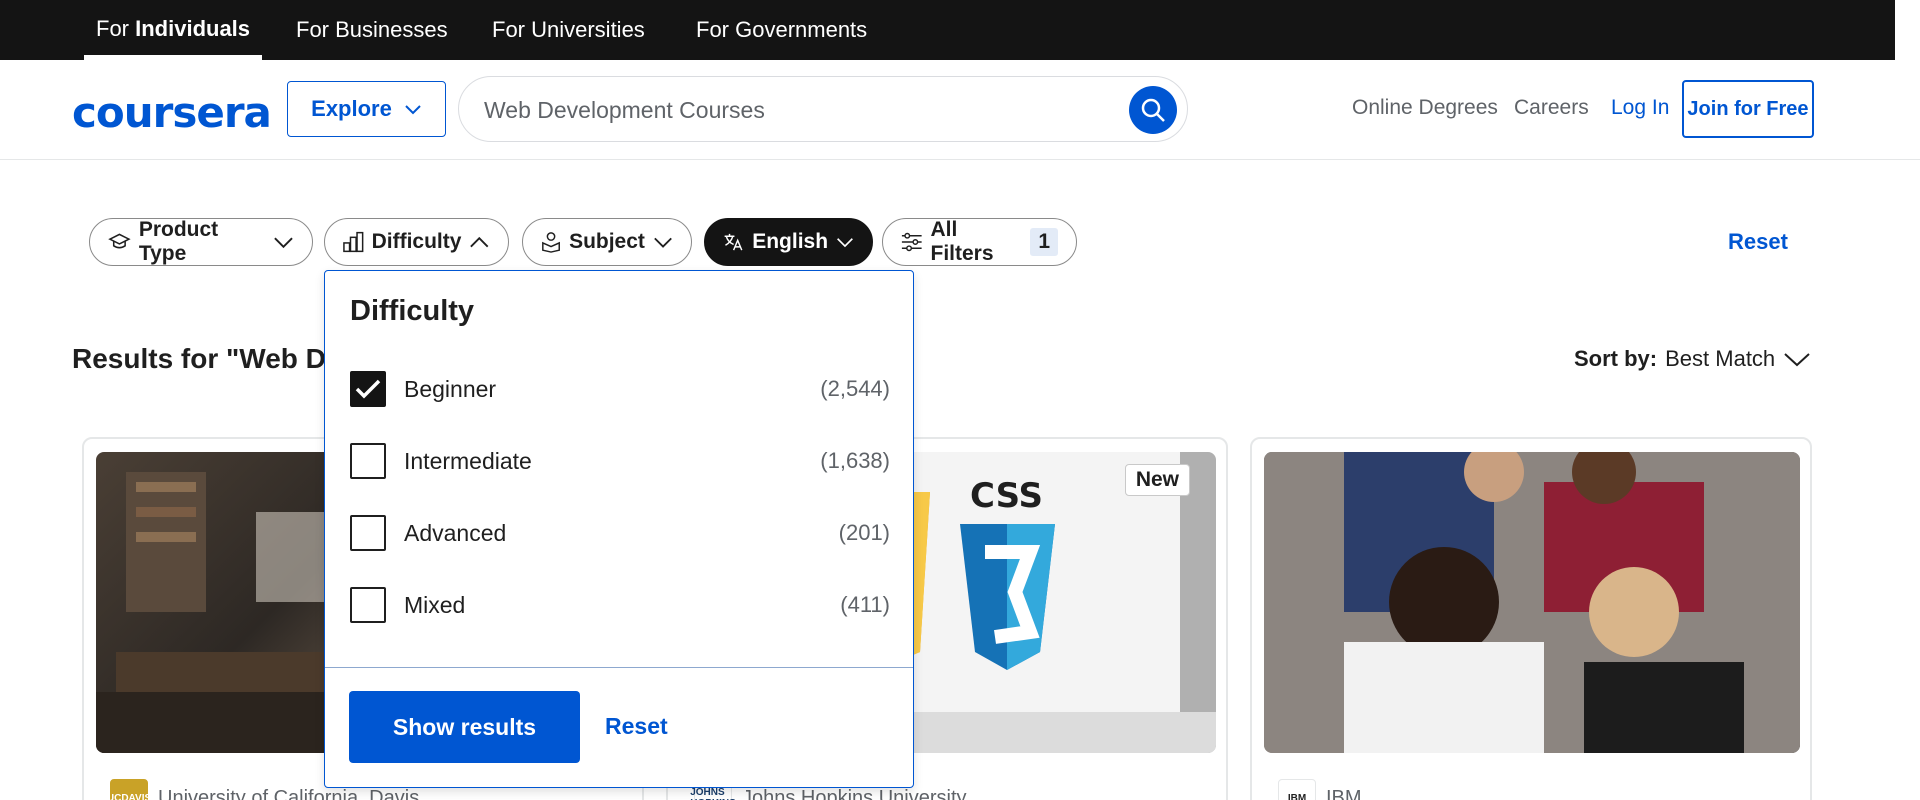 The height and width of the screenshot is (800, 1920). Describe the element at coordinates (1044, 242) in the screenshot. I see `all-filters-count-badge: 1` at that location.